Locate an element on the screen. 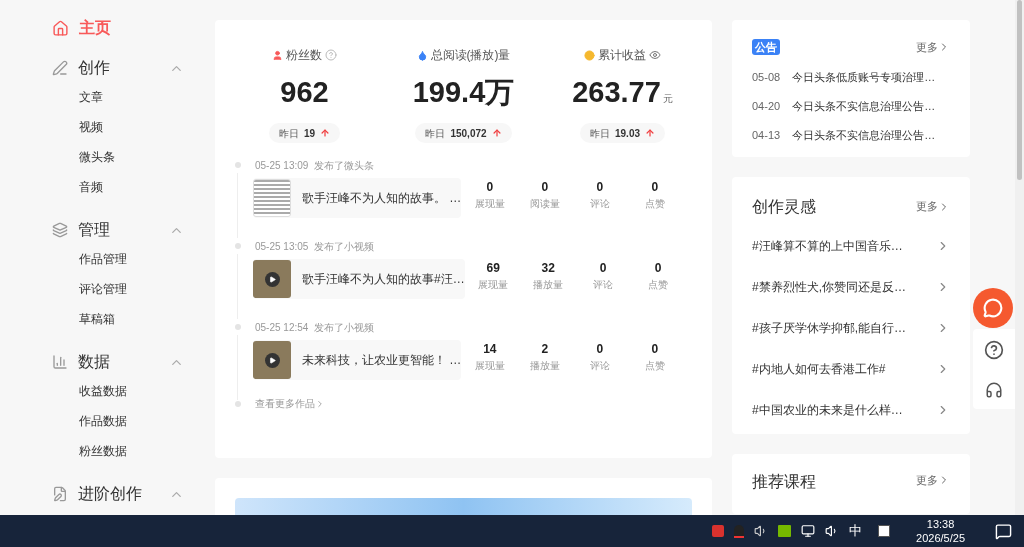 The width and height of the screenshot is (1024, 547). clock-date: 2026/5/25 is located at coordinates (940, 538).